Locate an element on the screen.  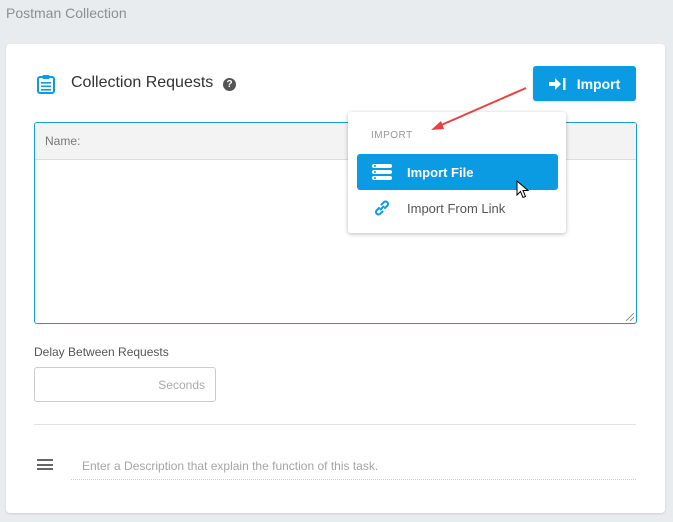
import-button: Import is located at coordinates (584, 83).